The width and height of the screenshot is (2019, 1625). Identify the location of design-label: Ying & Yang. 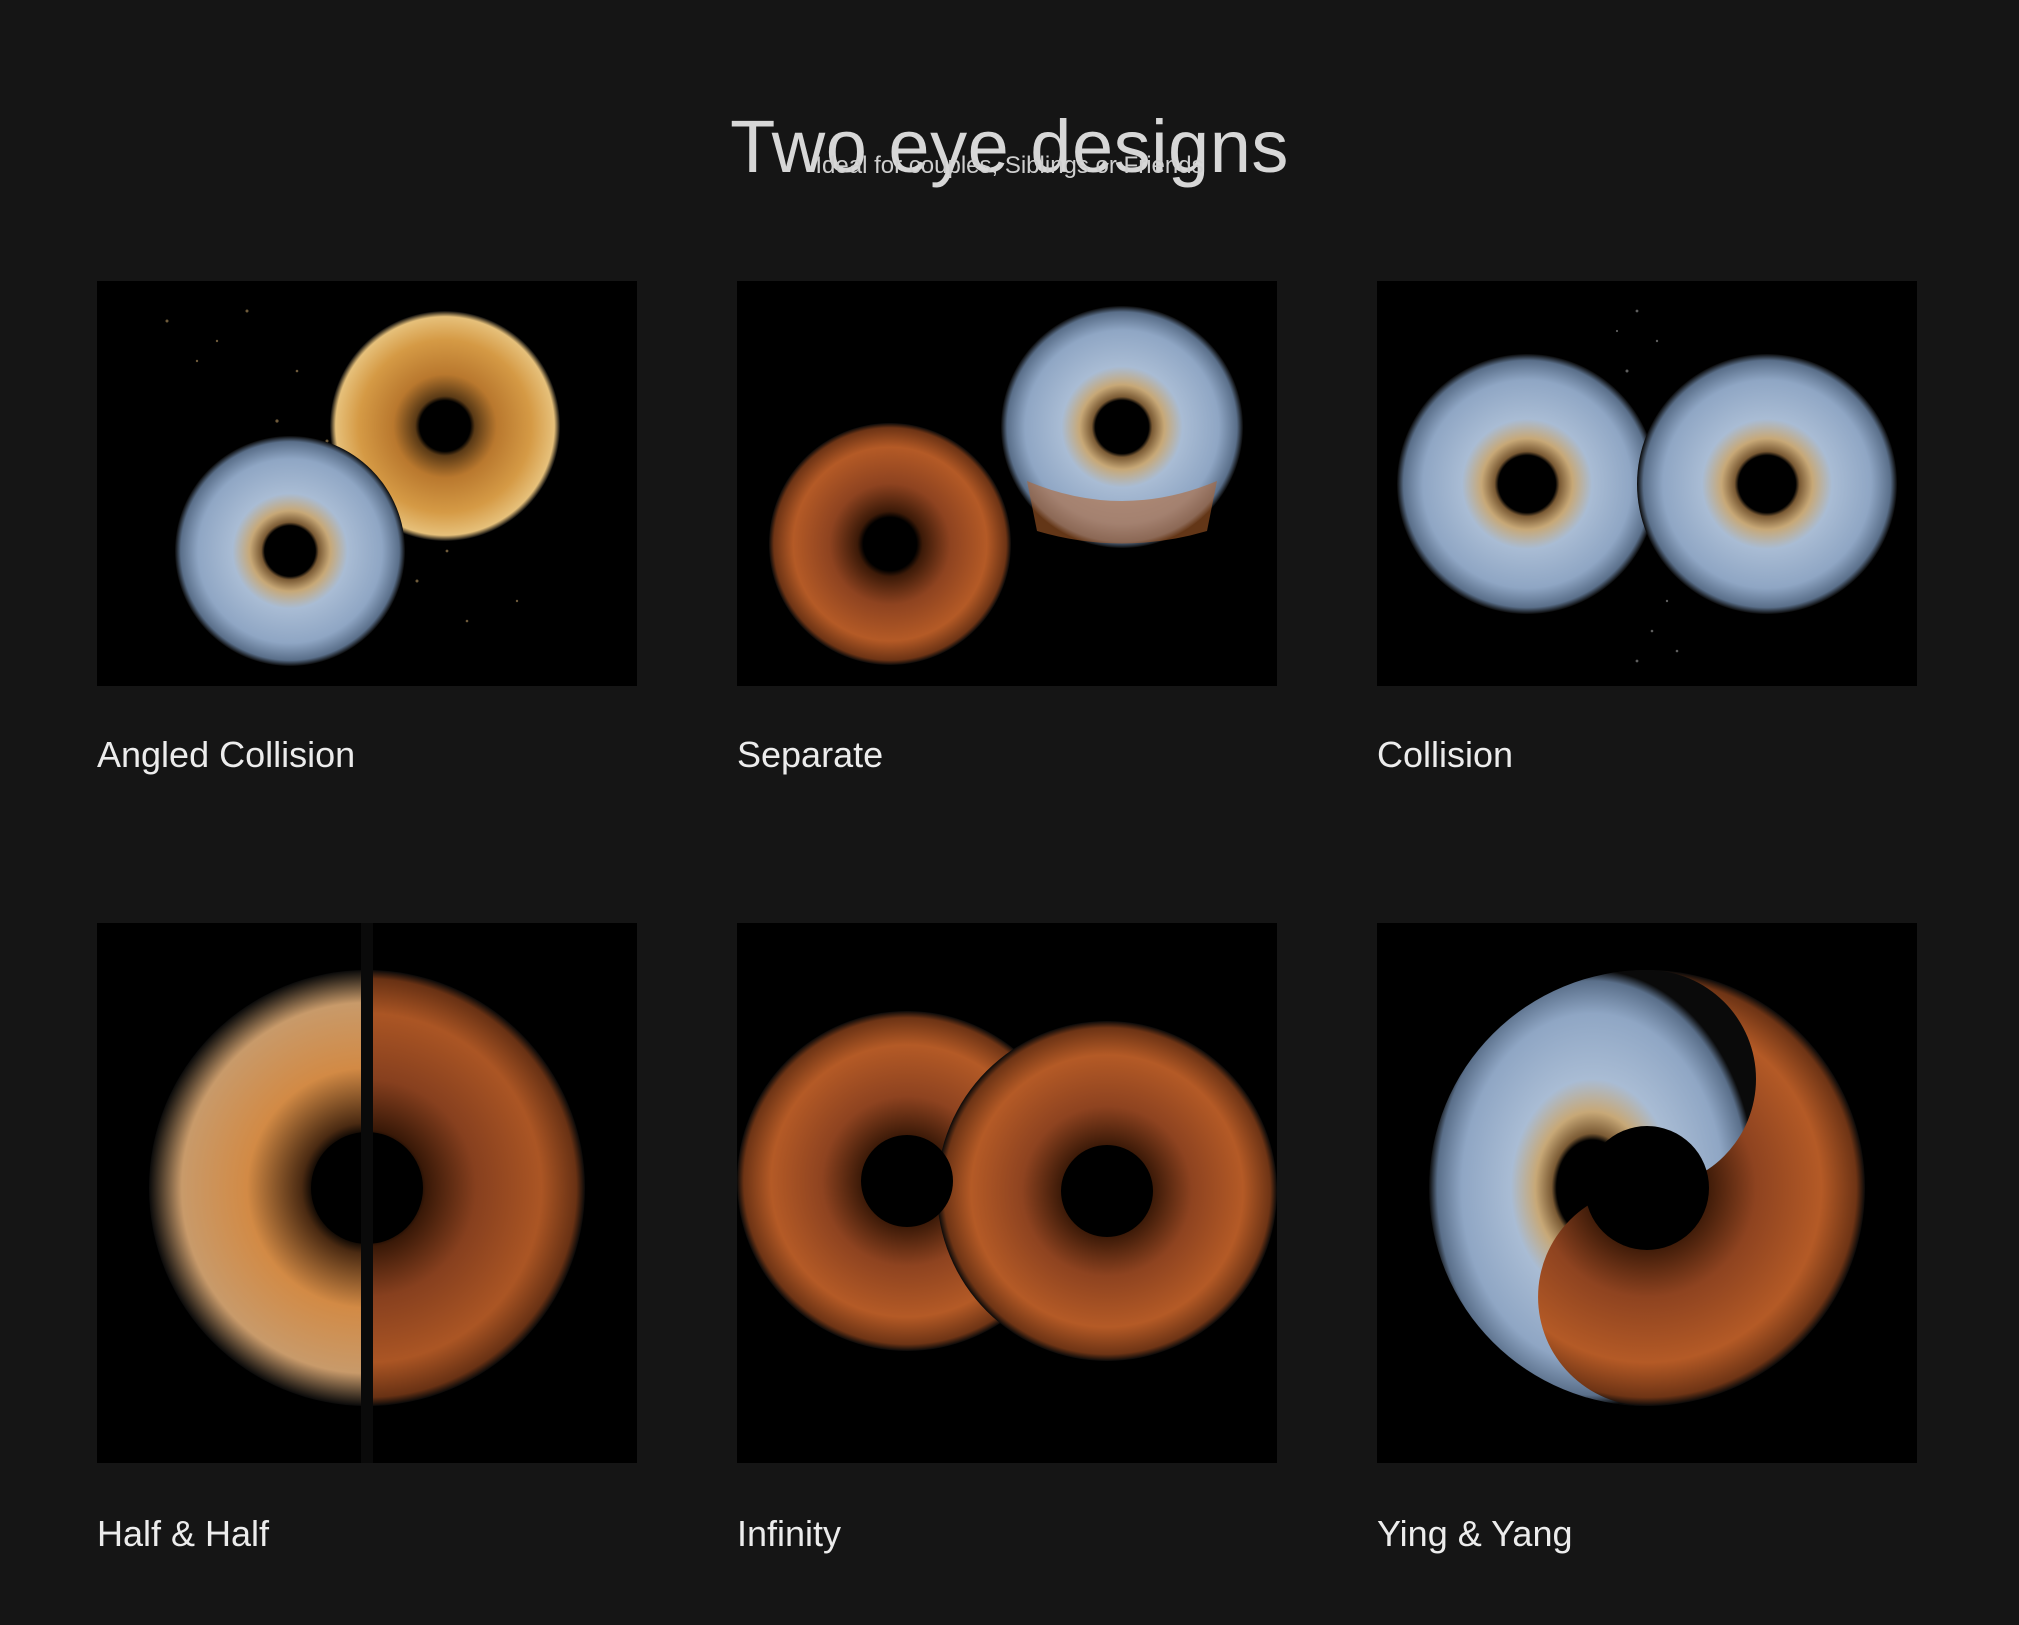
(1475, 1533).